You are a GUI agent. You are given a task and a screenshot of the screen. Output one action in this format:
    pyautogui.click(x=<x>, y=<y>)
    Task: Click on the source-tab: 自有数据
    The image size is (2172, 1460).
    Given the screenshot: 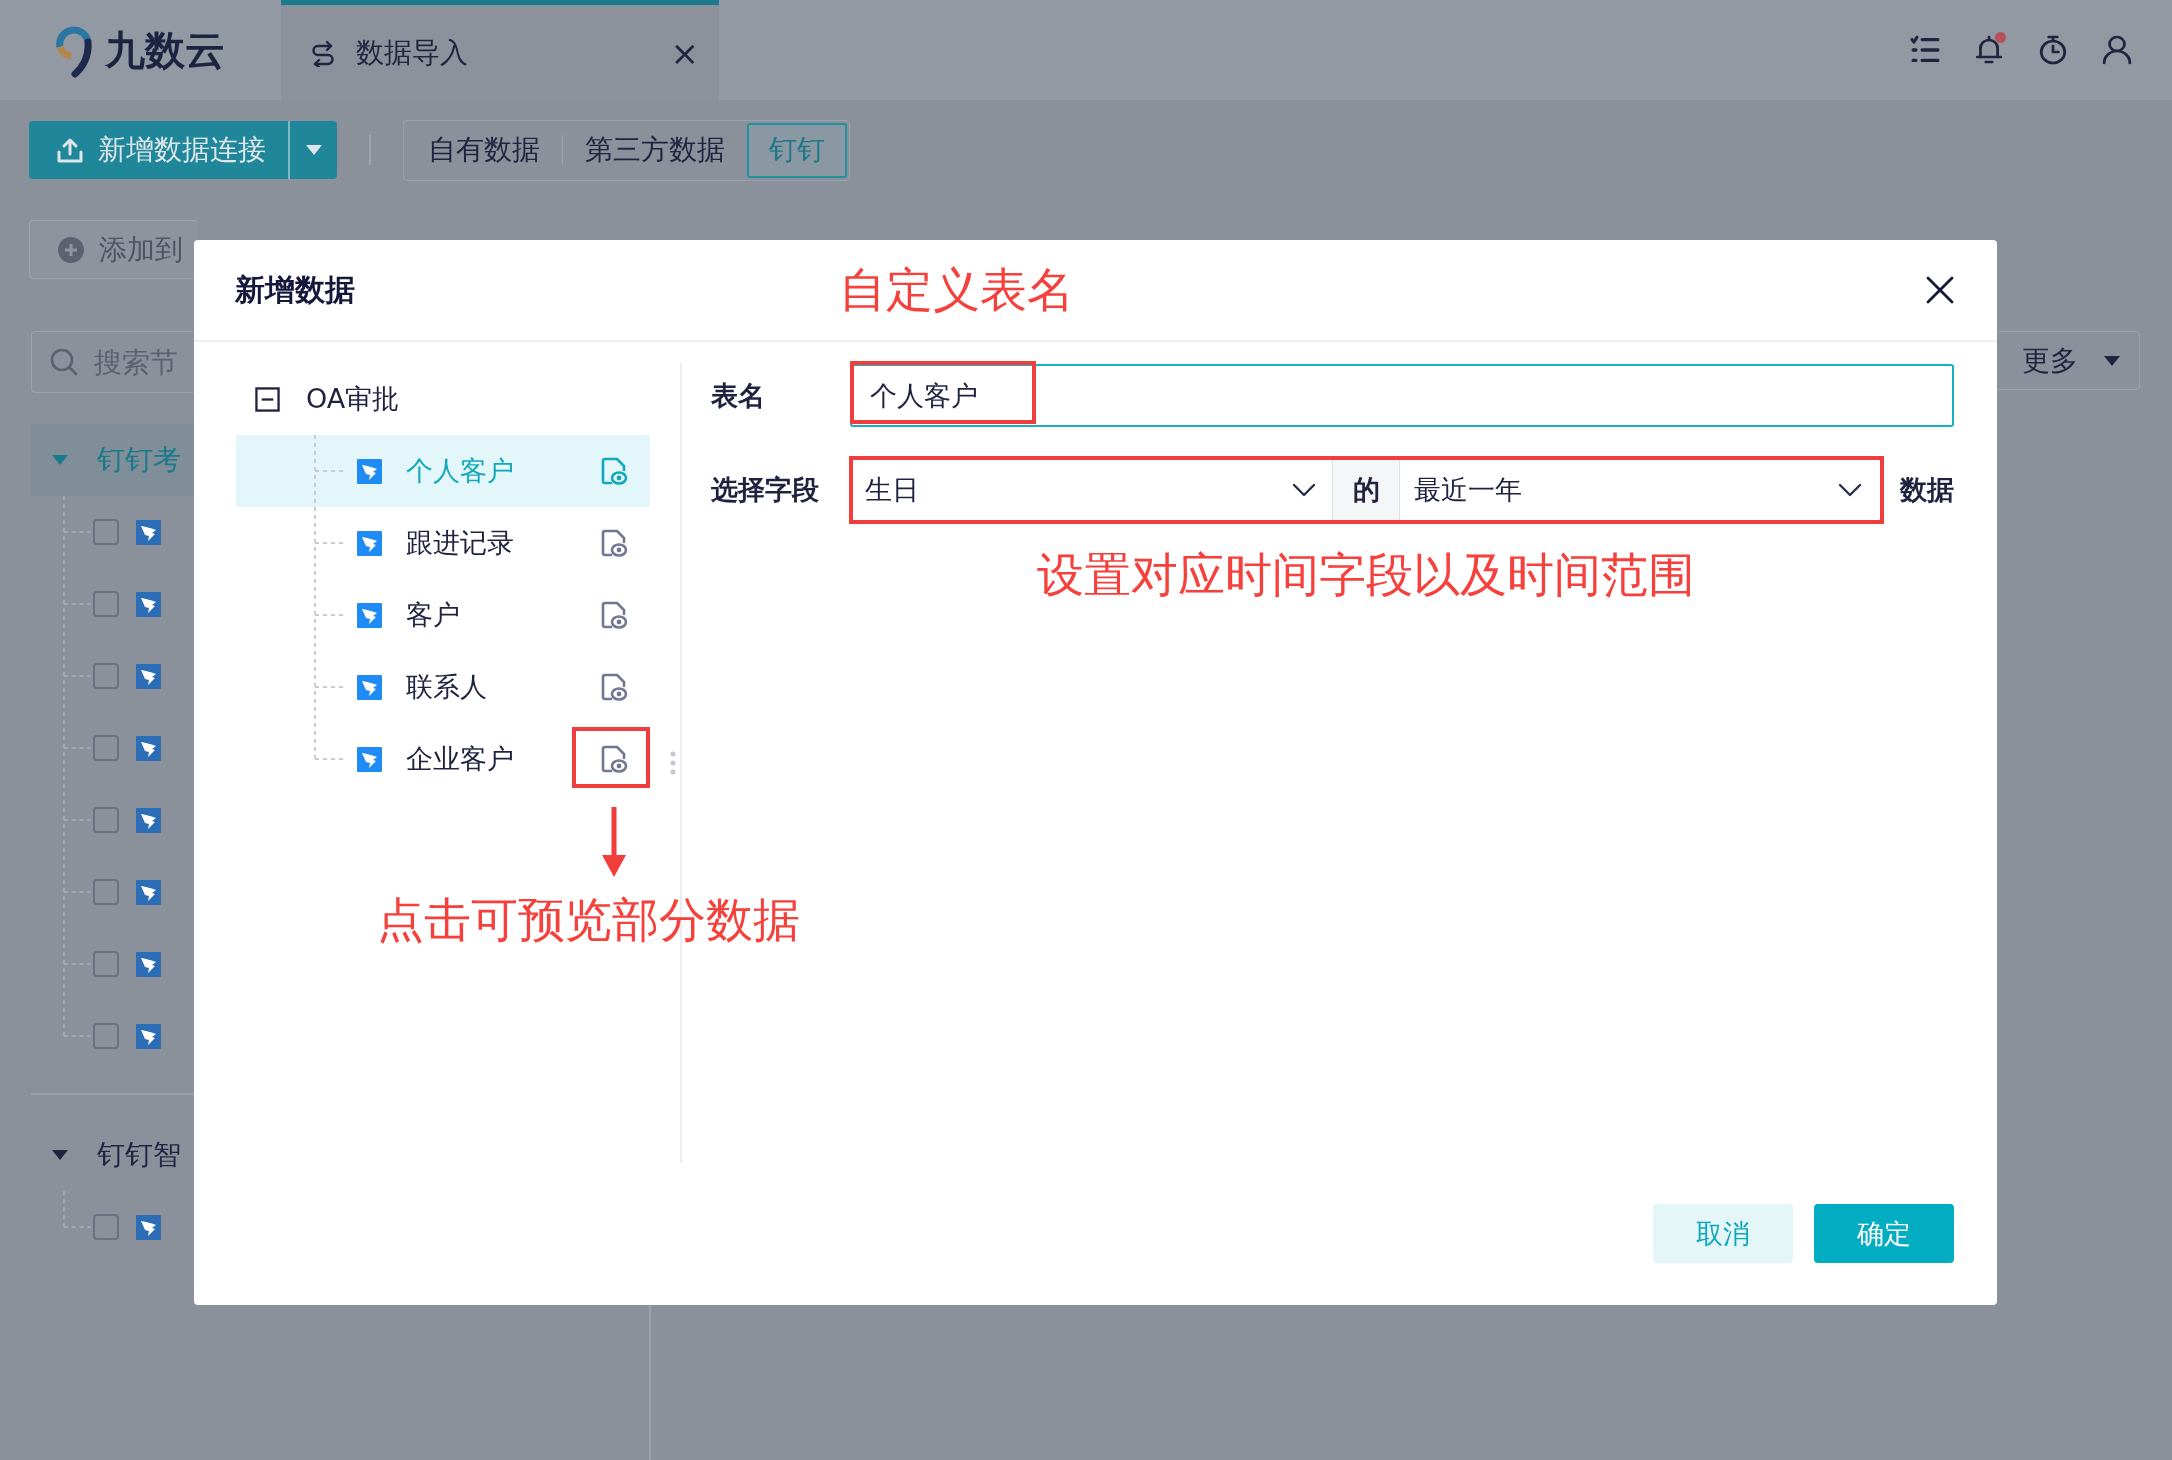 What is the action you would take?
    pyautogui.click(x=484, y=150)
    